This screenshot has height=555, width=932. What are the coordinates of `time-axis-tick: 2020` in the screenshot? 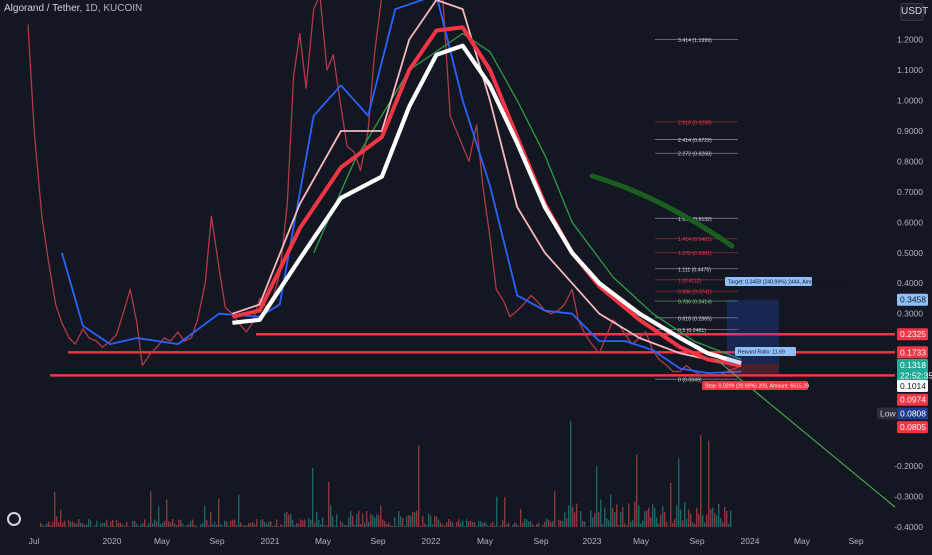 It's located at (112, 541).